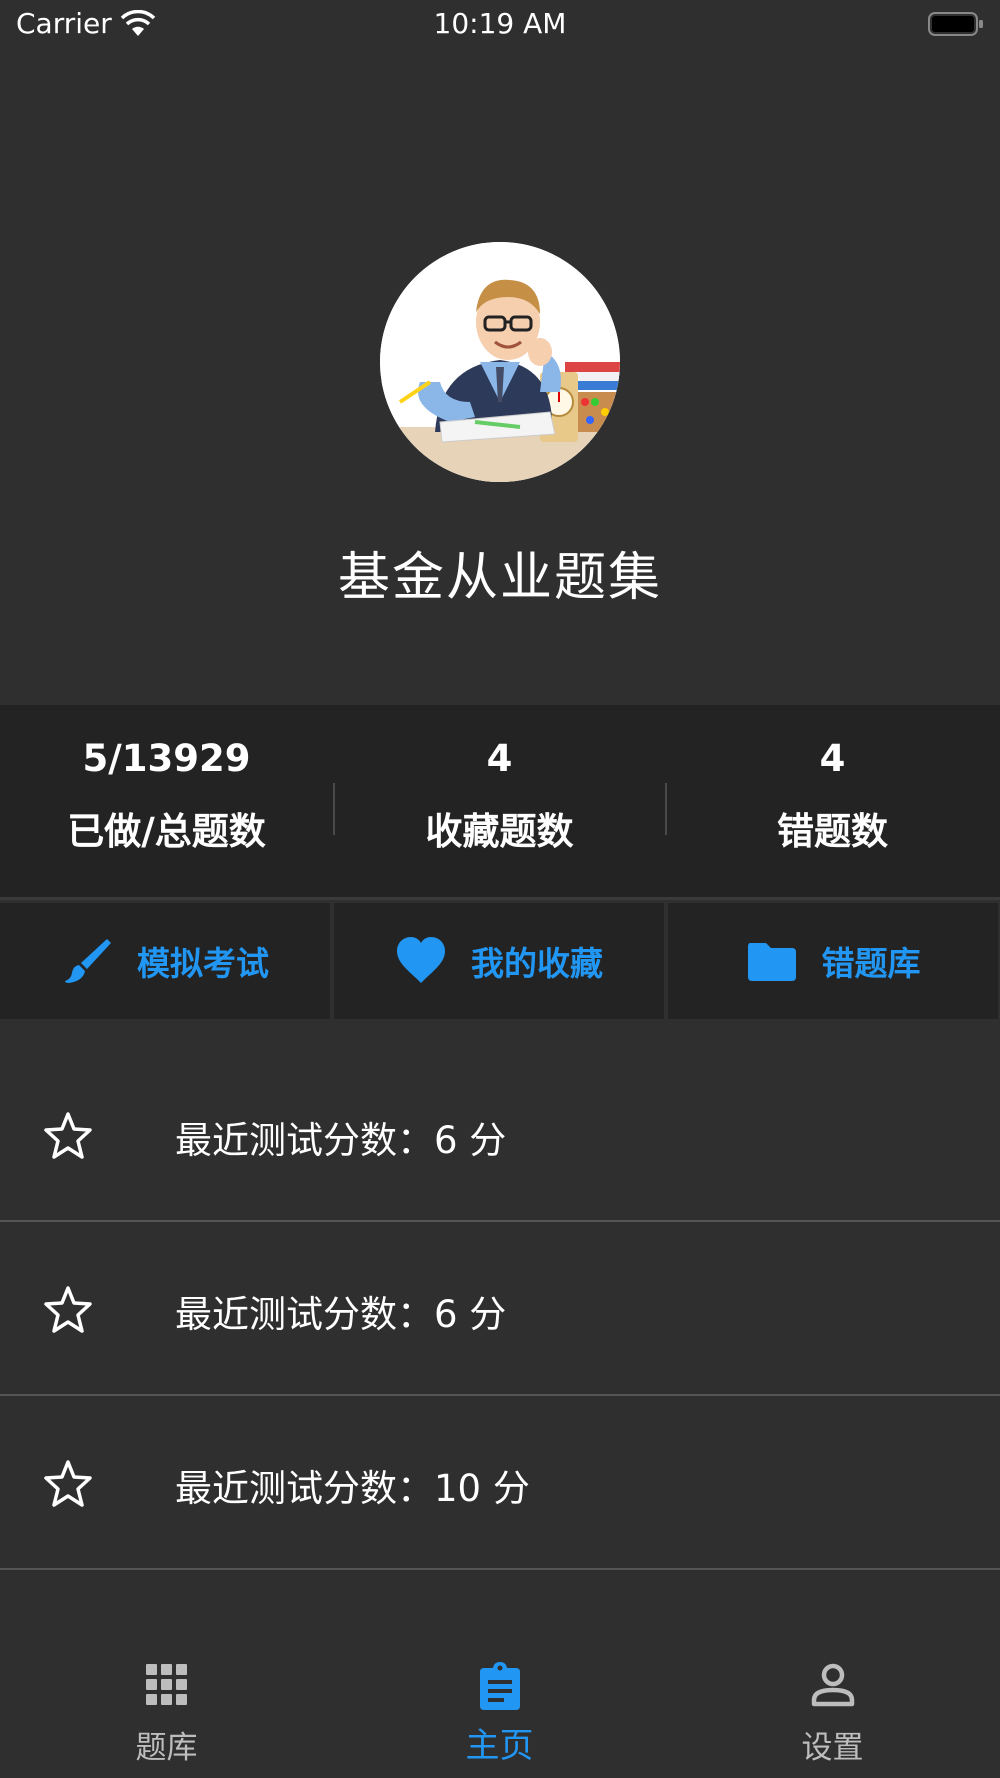  Describe the element at coordinates (771, 962) in the screenshot. I see `folder-icon` at that location.